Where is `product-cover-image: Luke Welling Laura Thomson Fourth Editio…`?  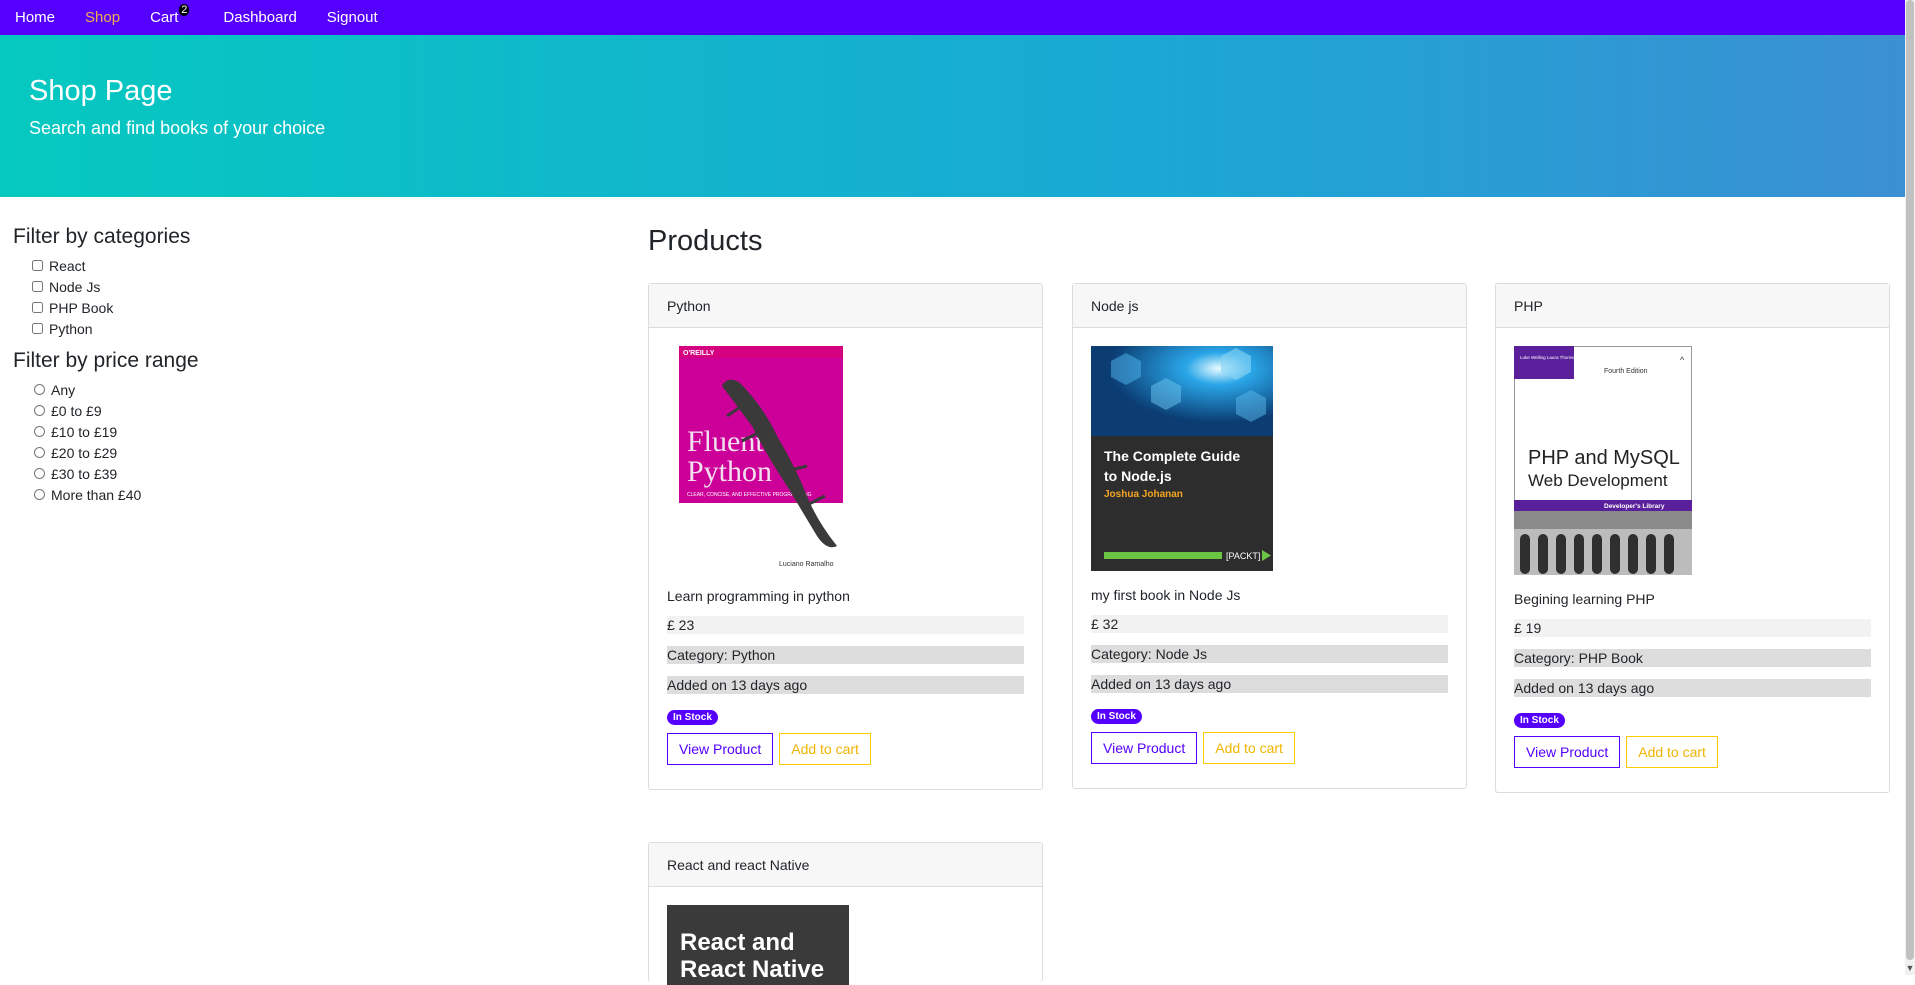
product-cover-image: Luke Welling Laura Thomson Fourth Editio… is located at coordinates (1603, 460).